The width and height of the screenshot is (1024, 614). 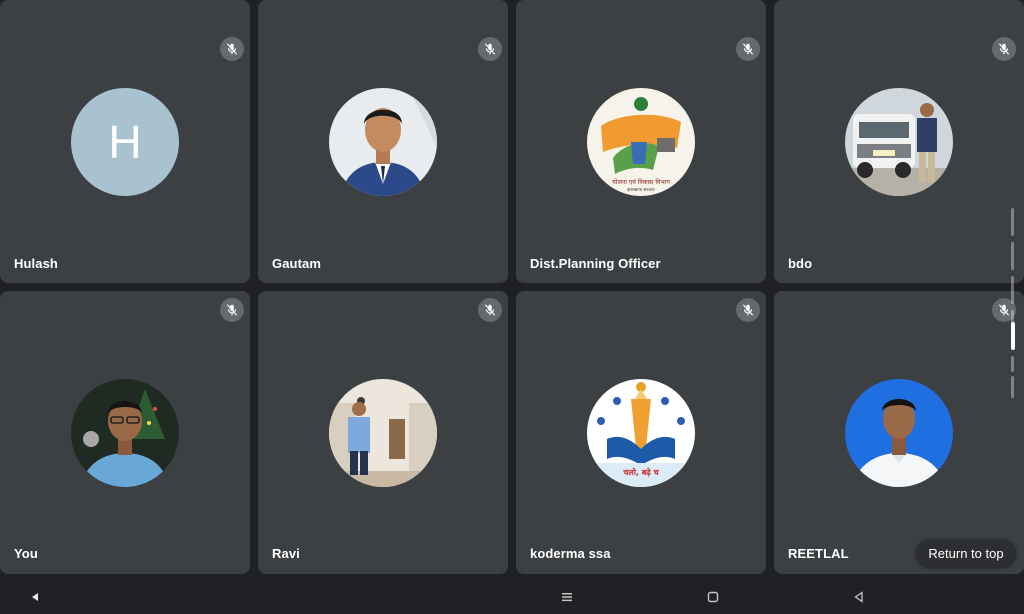 What do you see at coordinates (297, 263) in the screenshot?
I see `participant-name: Gautam` at bounding box center [297, 263].